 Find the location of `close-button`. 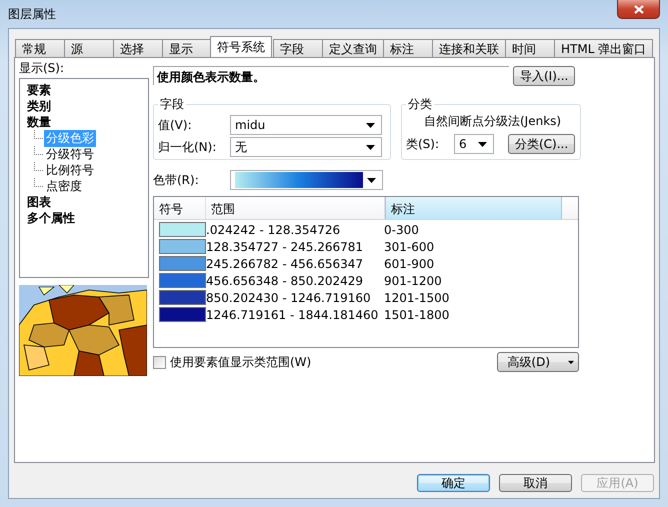

close-button is located at coordinates (638, 9).